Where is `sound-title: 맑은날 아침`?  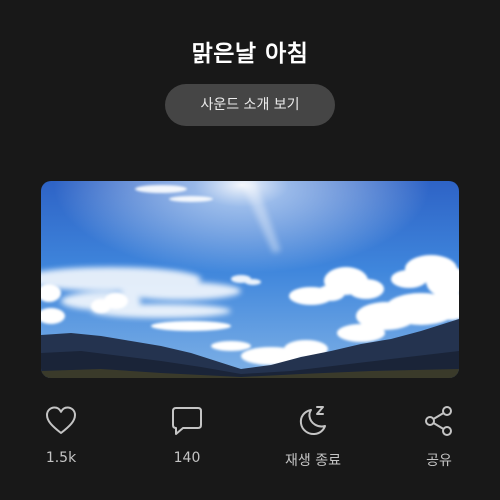 sound-title: 맑은날 아침 is located at coordinates (250, 54).